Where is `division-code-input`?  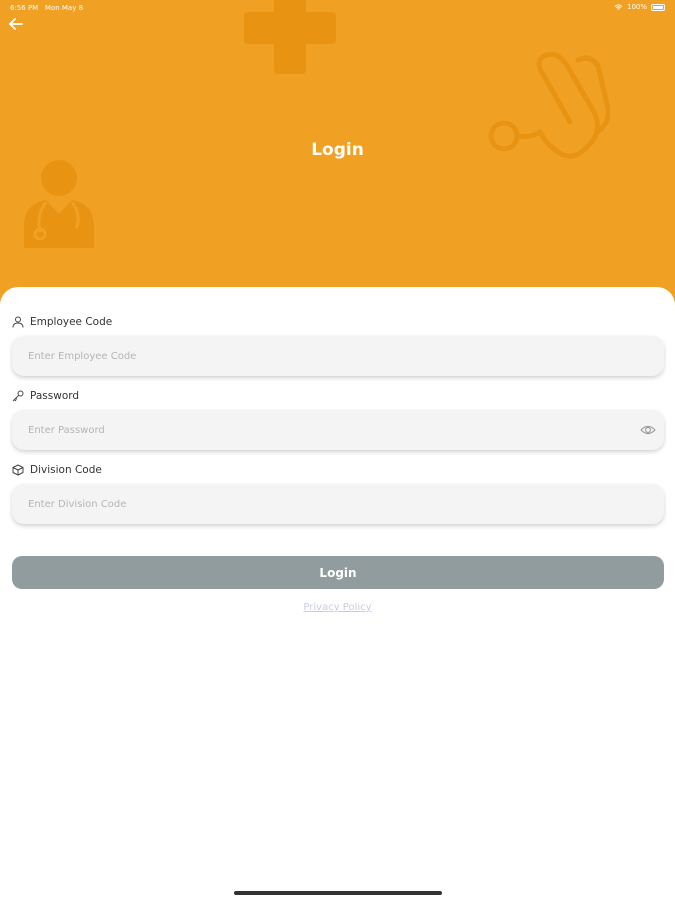 division-code-input is located at coordinates (338, 504).